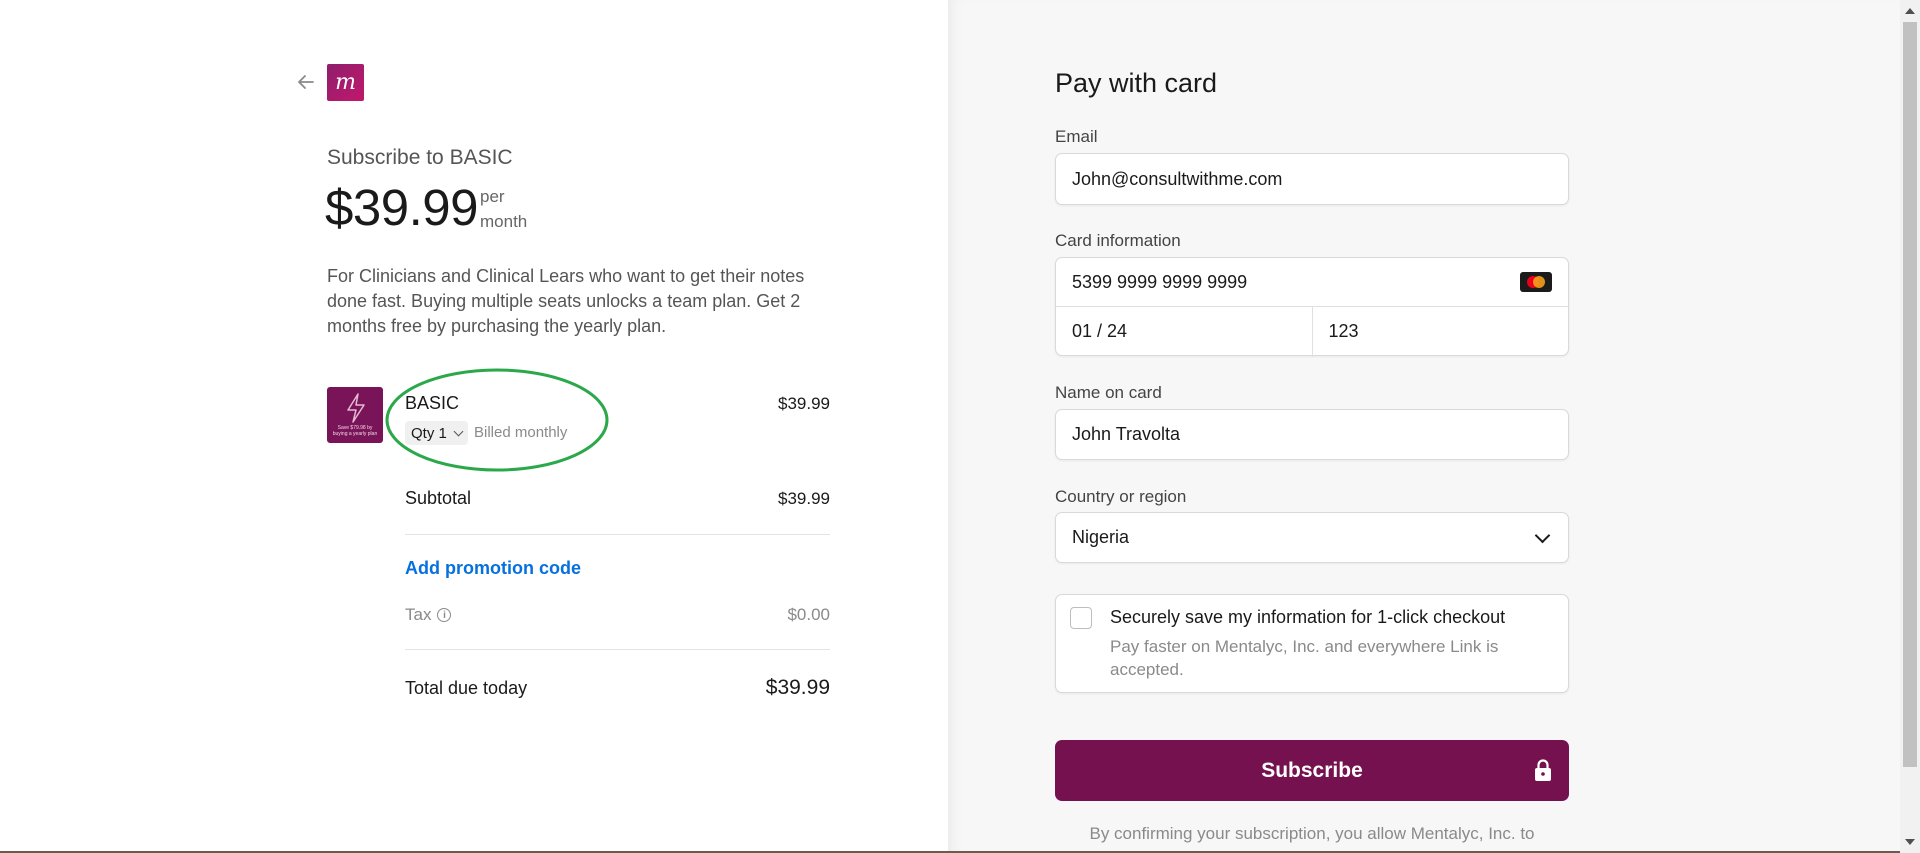 The width and height of the screenshot is (1920, 853). I want to click on save-info-checkbox, so click(1081, 618).